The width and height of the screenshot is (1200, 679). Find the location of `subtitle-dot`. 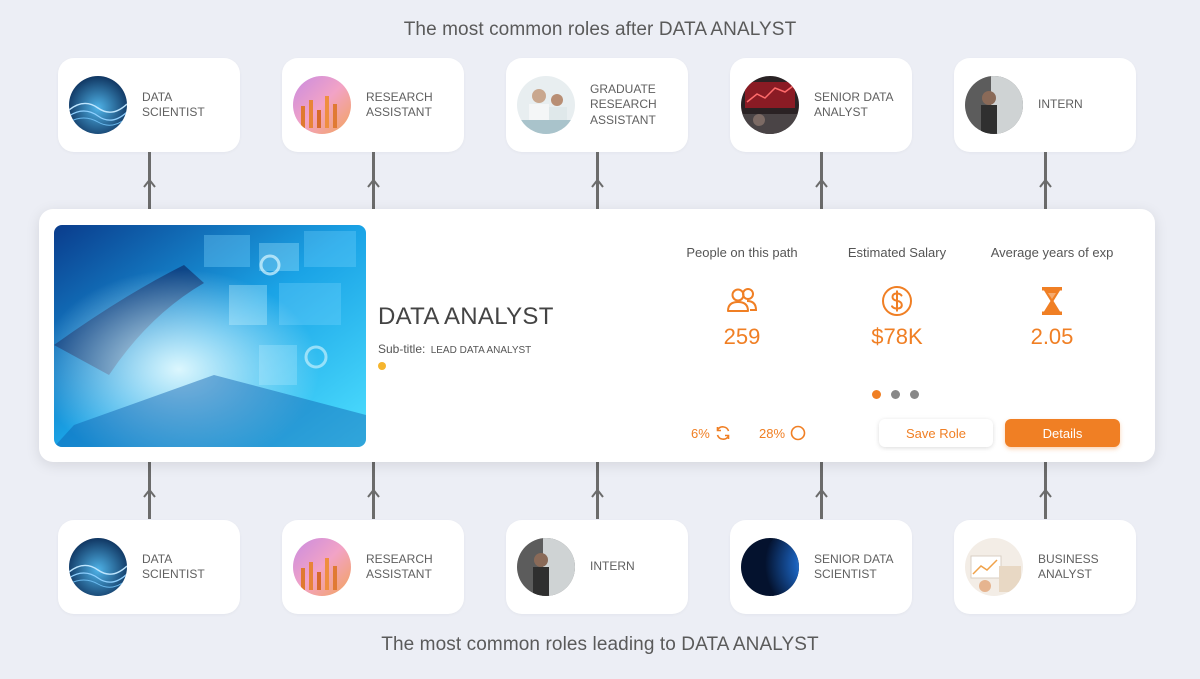

subtitle-dot is located at coordinates (382, 366).